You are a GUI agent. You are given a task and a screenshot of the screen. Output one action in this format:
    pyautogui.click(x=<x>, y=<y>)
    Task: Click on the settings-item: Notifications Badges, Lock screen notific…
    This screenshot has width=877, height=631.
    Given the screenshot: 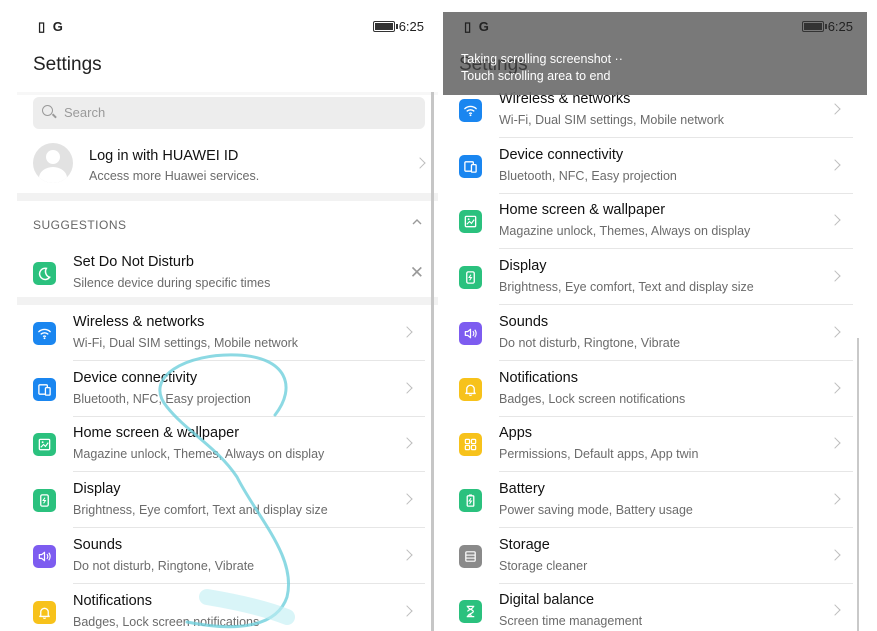 What is the action you would take?
    pyautogui.click(x=648, y=389)
    